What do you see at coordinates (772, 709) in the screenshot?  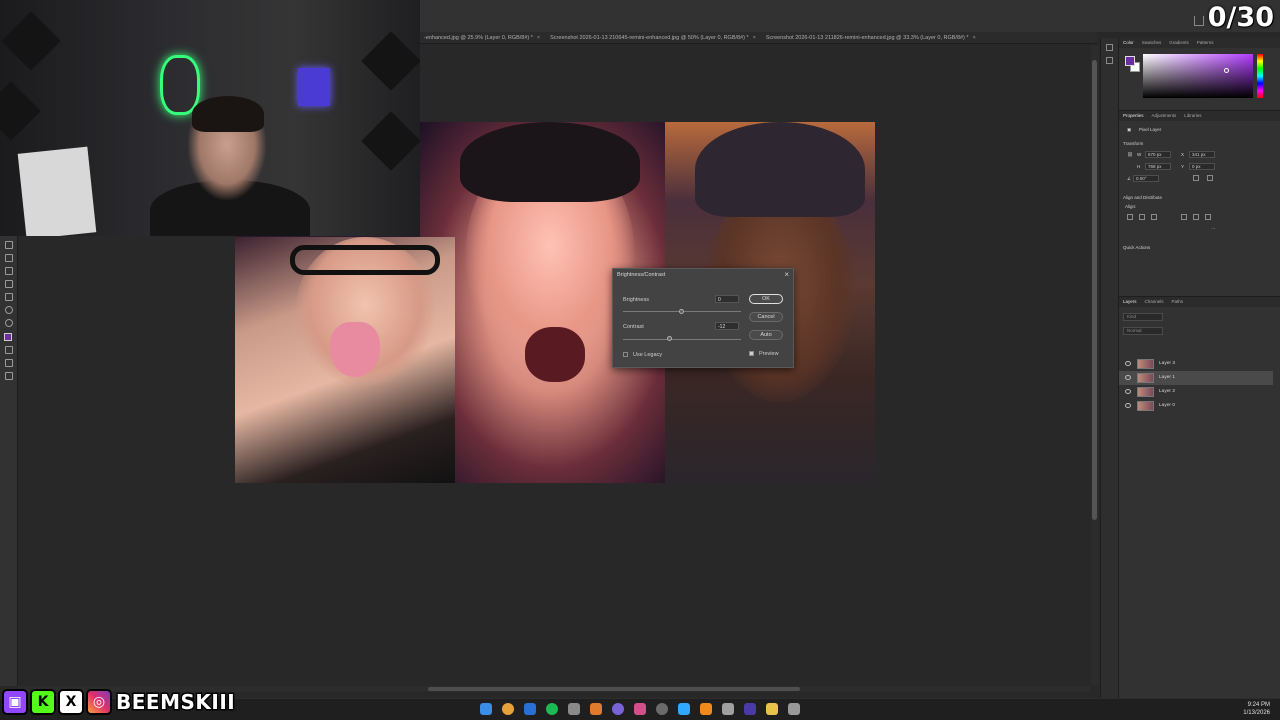 I see `folder-icon` at bounding box center [772, 709].